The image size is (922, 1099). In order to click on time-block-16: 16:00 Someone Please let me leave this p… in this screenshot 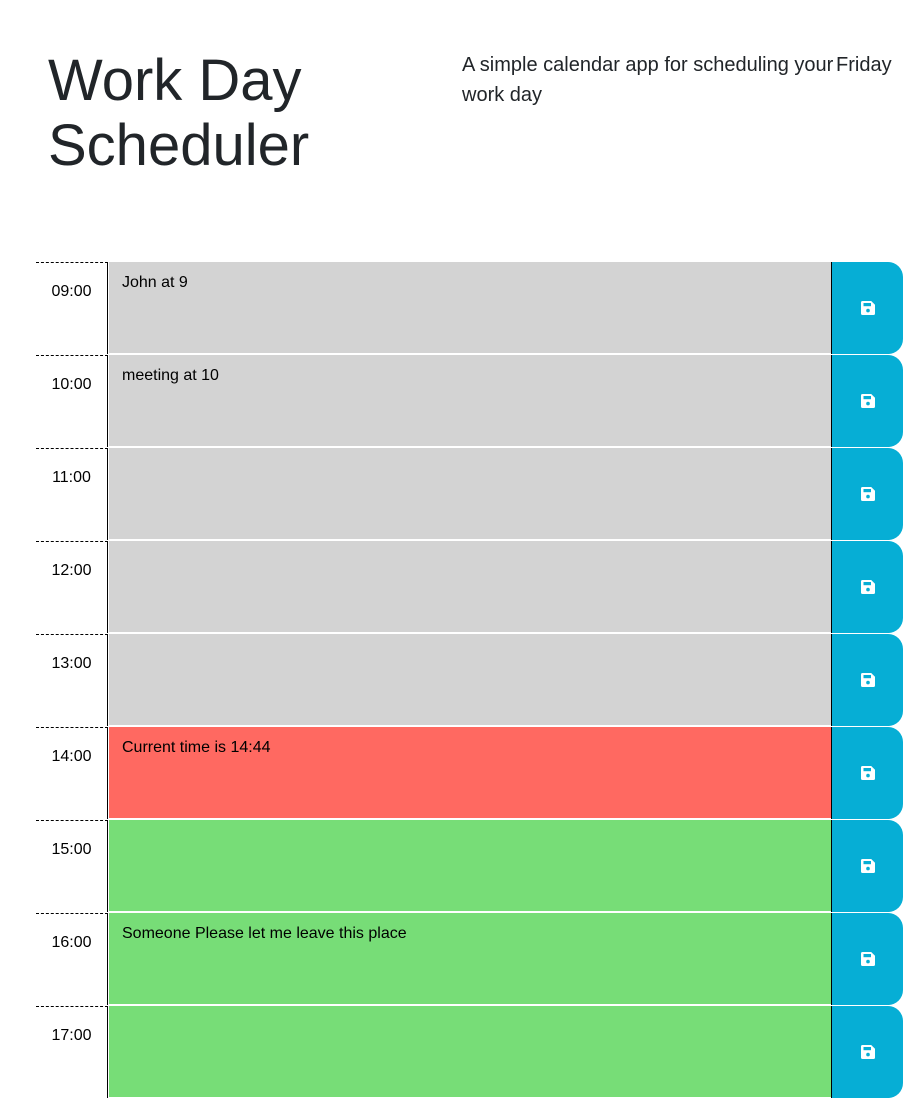, I will do `click(469, 959)`.